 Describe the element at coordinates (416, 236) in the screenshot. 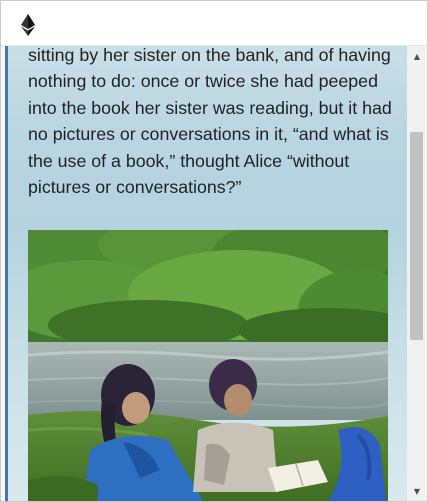

I see `scroll-thumb` at that location.